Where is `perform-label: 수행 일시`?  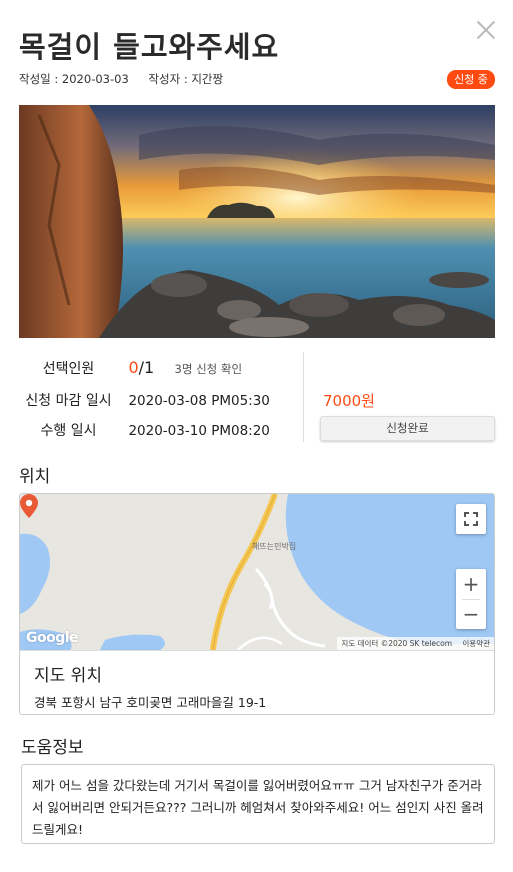
perform-label: 수행 일시 is located at coordinates (68, 431).